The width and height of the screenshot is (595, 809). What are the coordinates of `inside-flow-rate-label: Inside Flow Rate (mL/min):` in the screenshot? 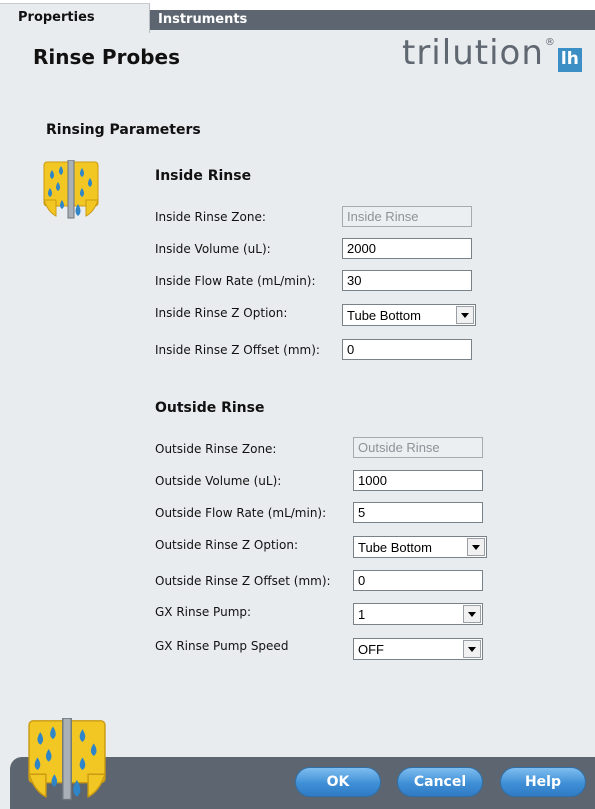 It's located at (235, 281).